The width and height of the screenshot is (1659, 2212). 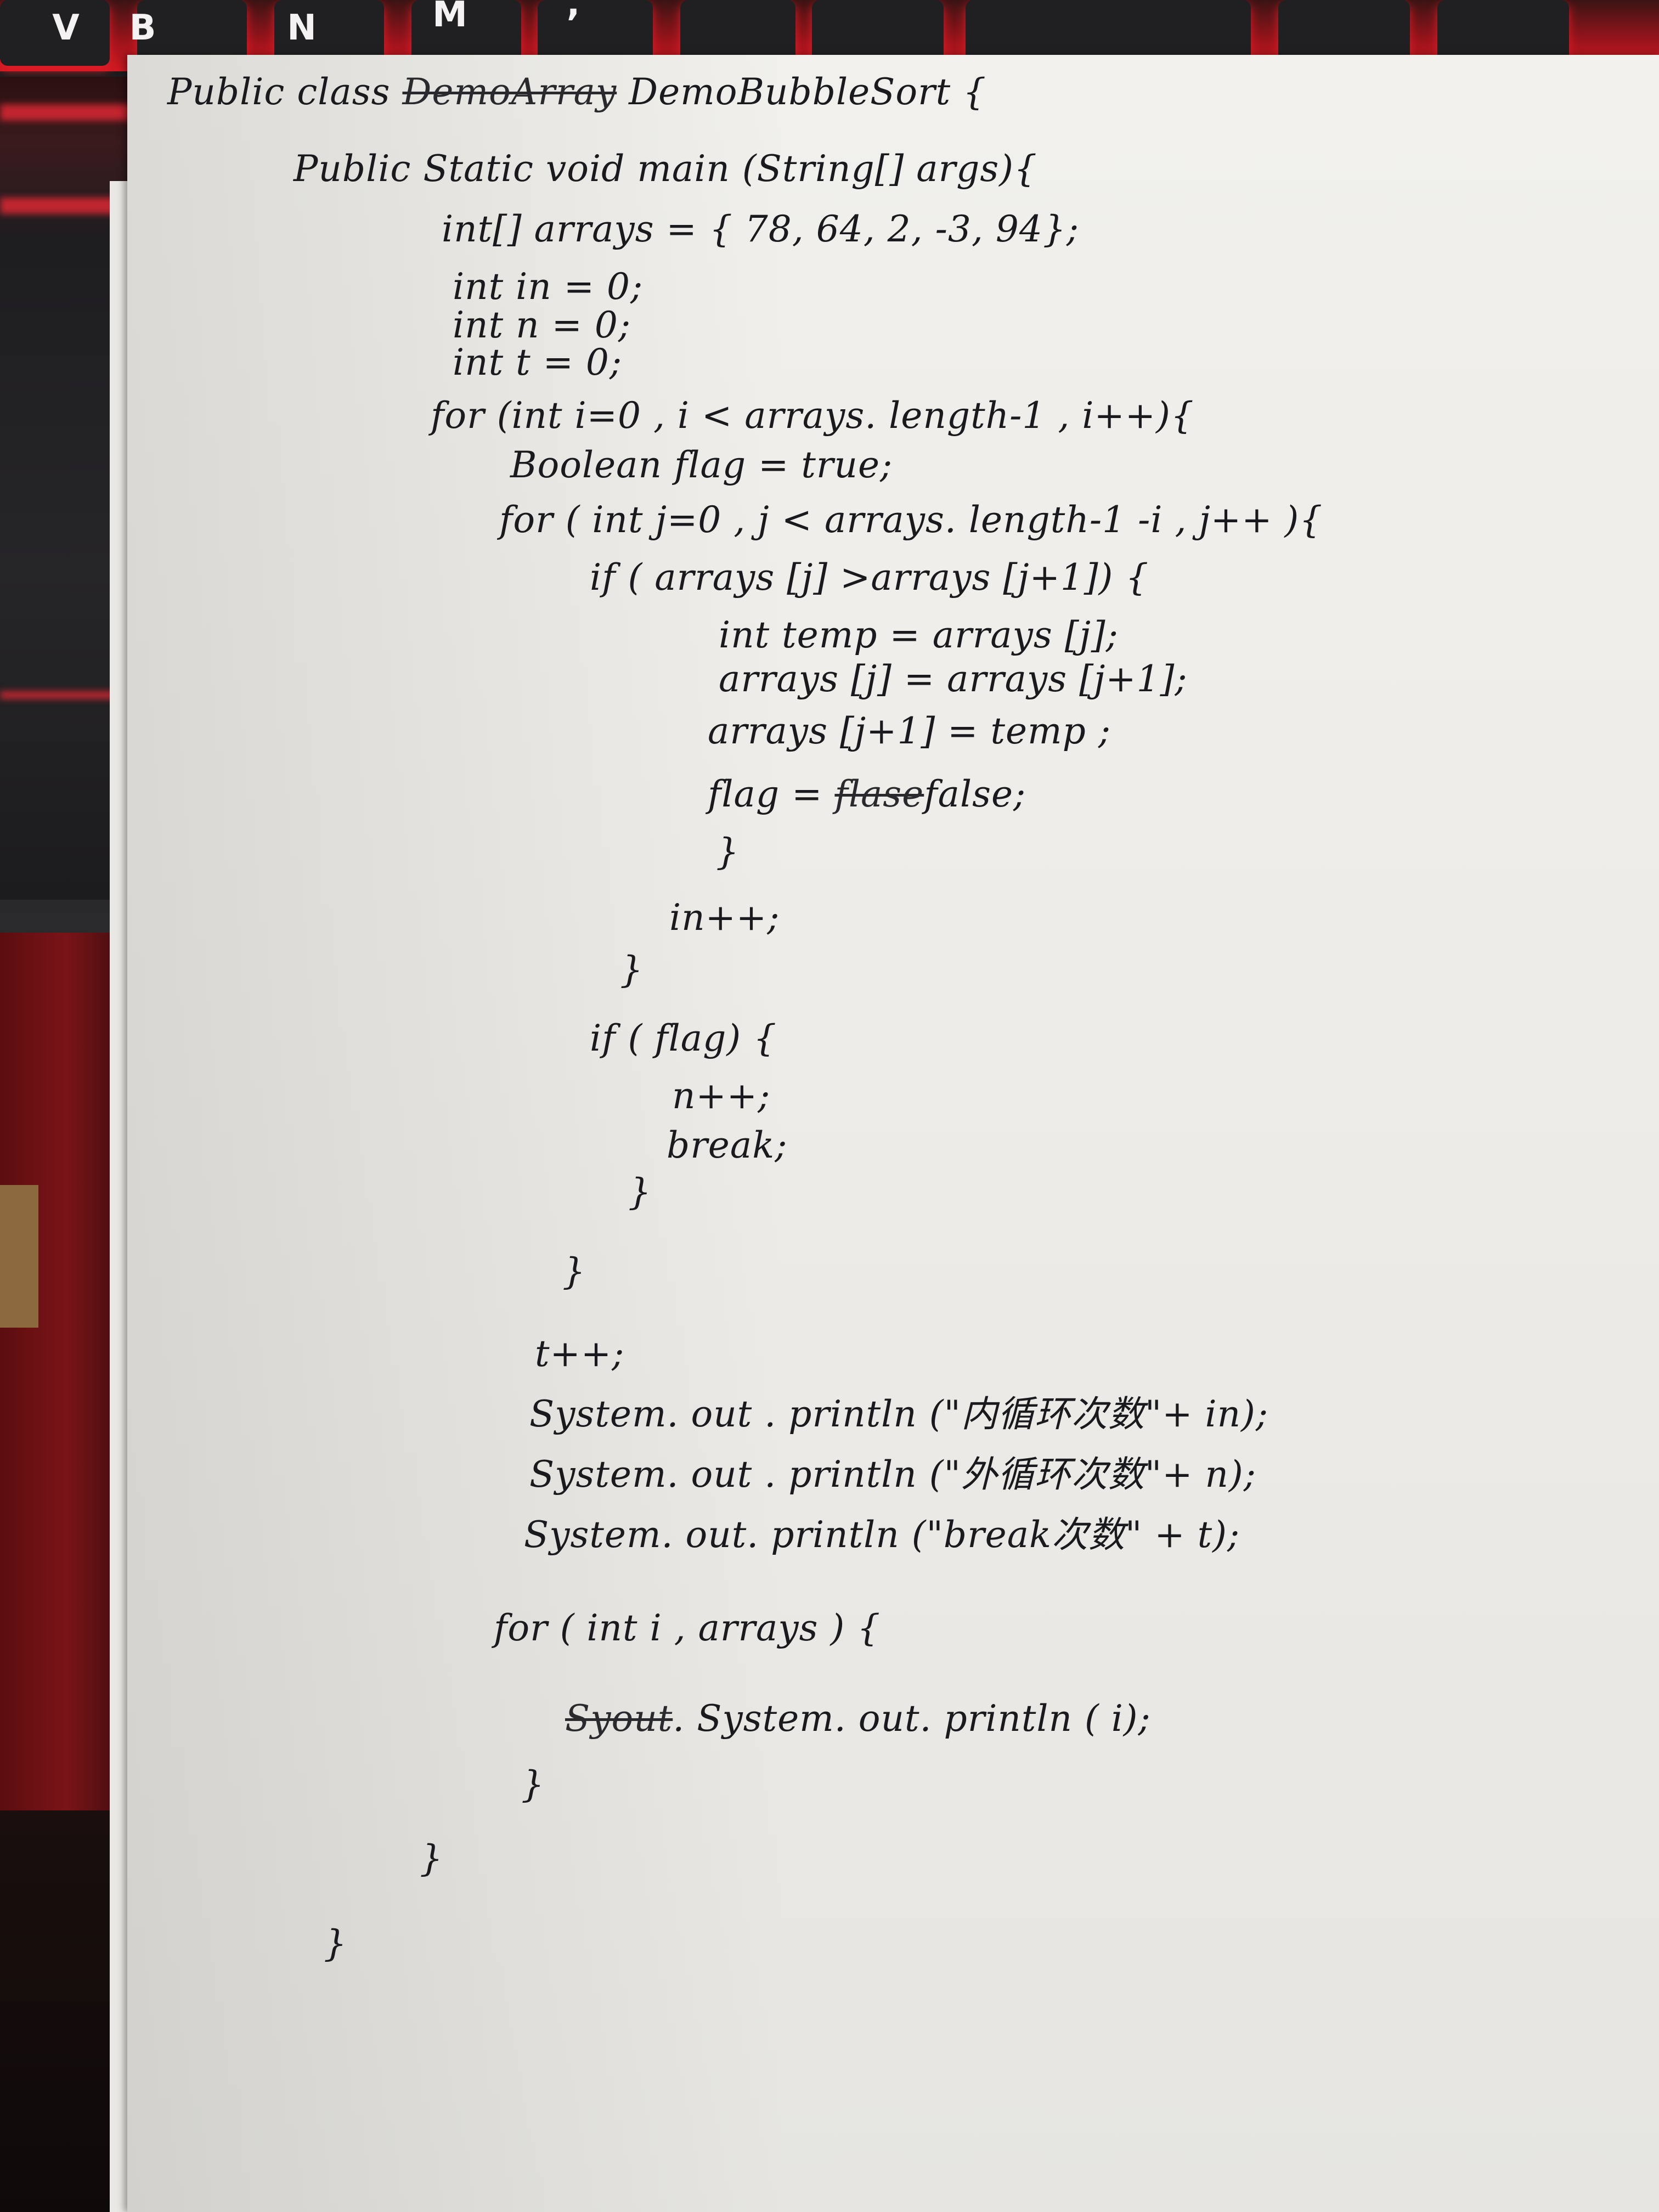 I want to click on code-line-t-increment: t++;, so click(x=580, y=1354).